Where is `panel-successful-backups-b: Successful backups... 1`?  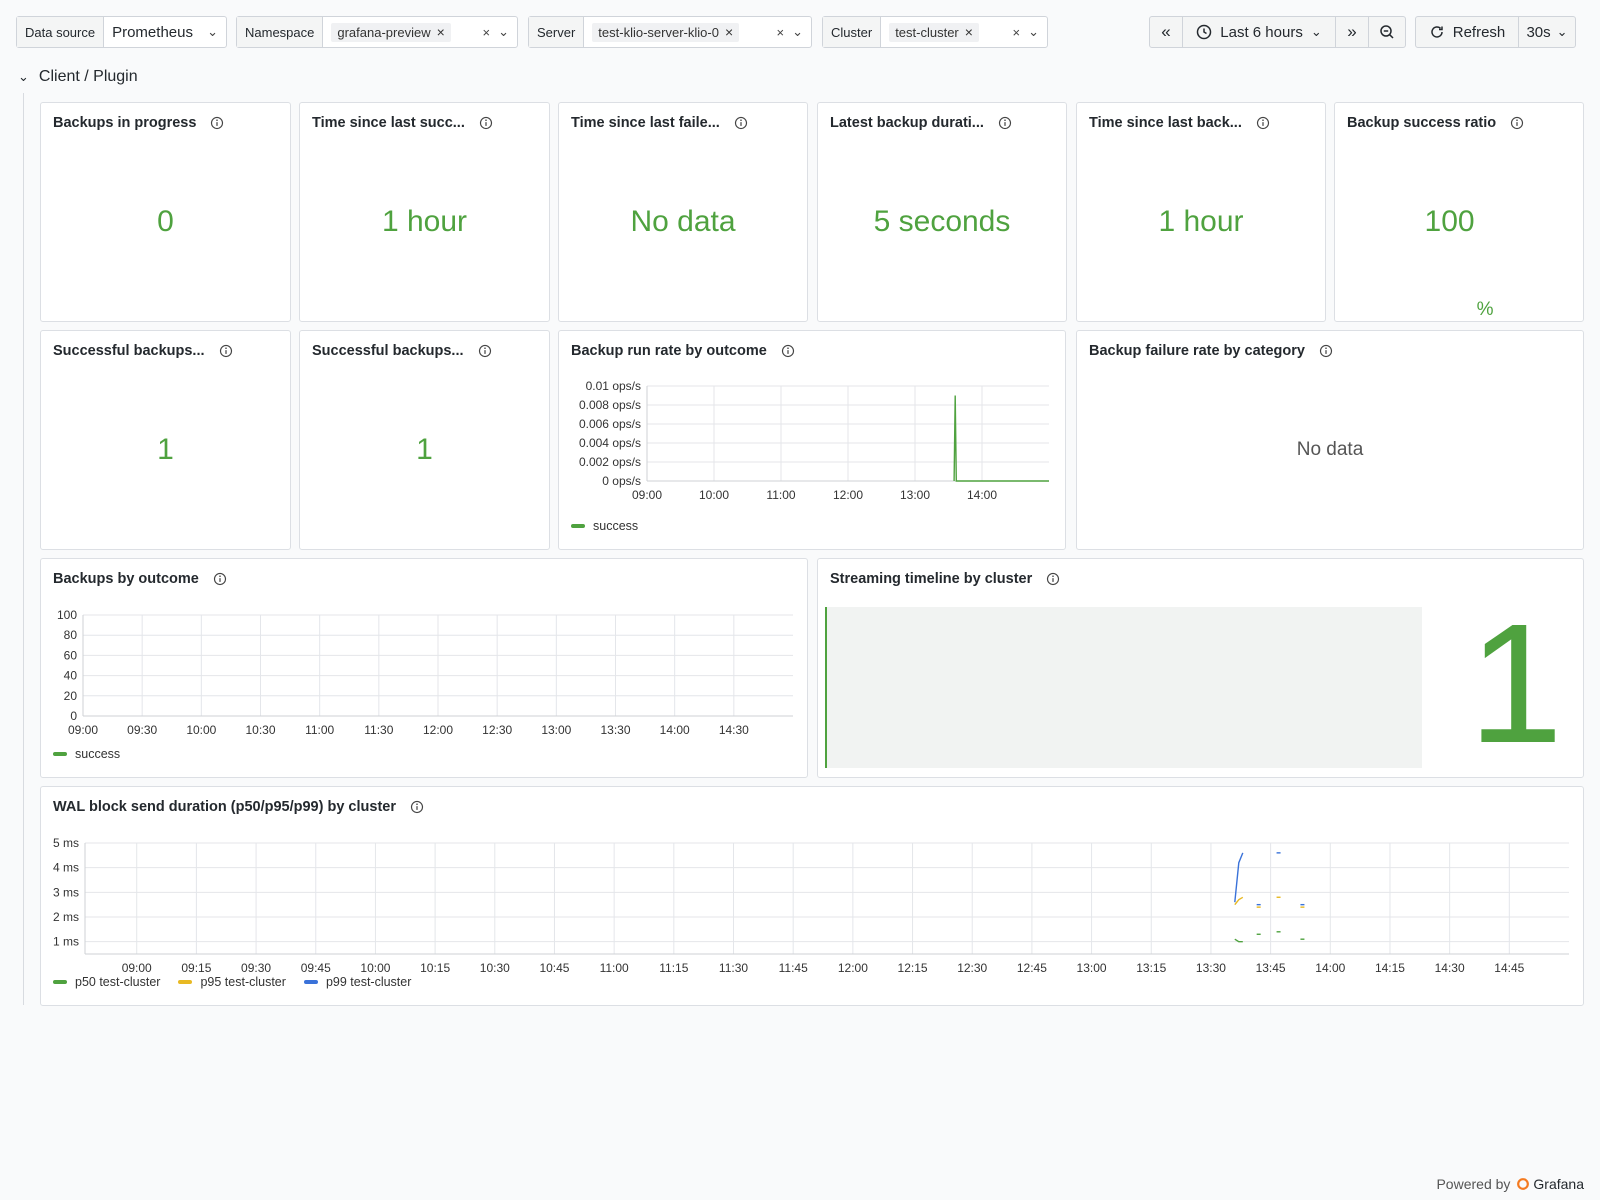 panel-successful-backups-b: Successful backups... 1 is located at coordinates (424, 440).